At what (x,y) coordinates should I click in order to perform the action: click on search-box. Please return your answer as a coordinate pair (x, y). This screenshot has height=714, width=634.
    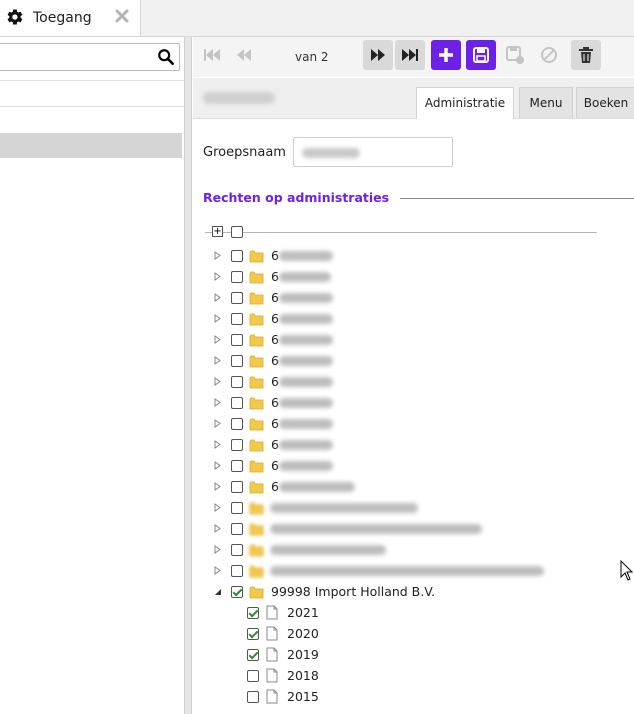
    Looking at the image, I should click on (90, 57).